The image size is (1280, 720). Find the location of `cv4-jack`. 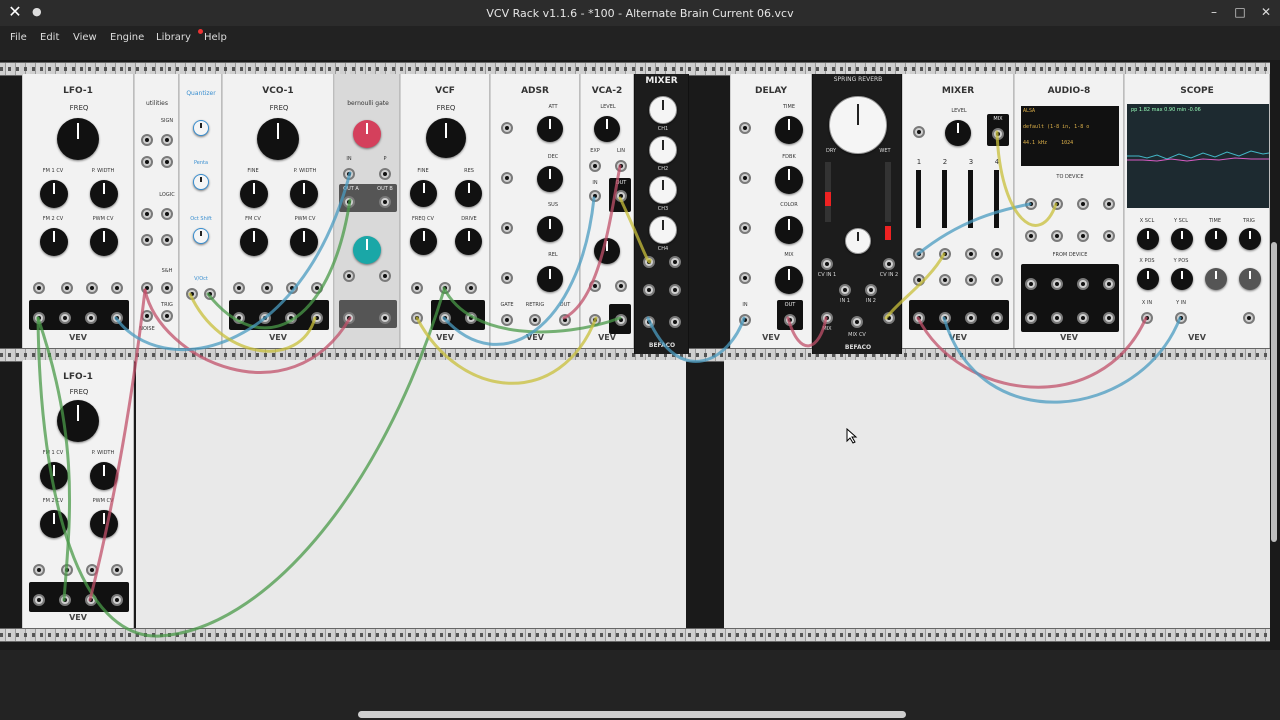

cv4-jack is located at coordinates (997, 280).